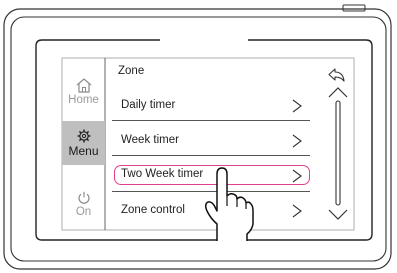 This screenshot has height=273, width=397. What do you see at coordinates (83, 211) in the screenshot?
I see `sidebar-item-label: On` at bounding box center [83, 211].